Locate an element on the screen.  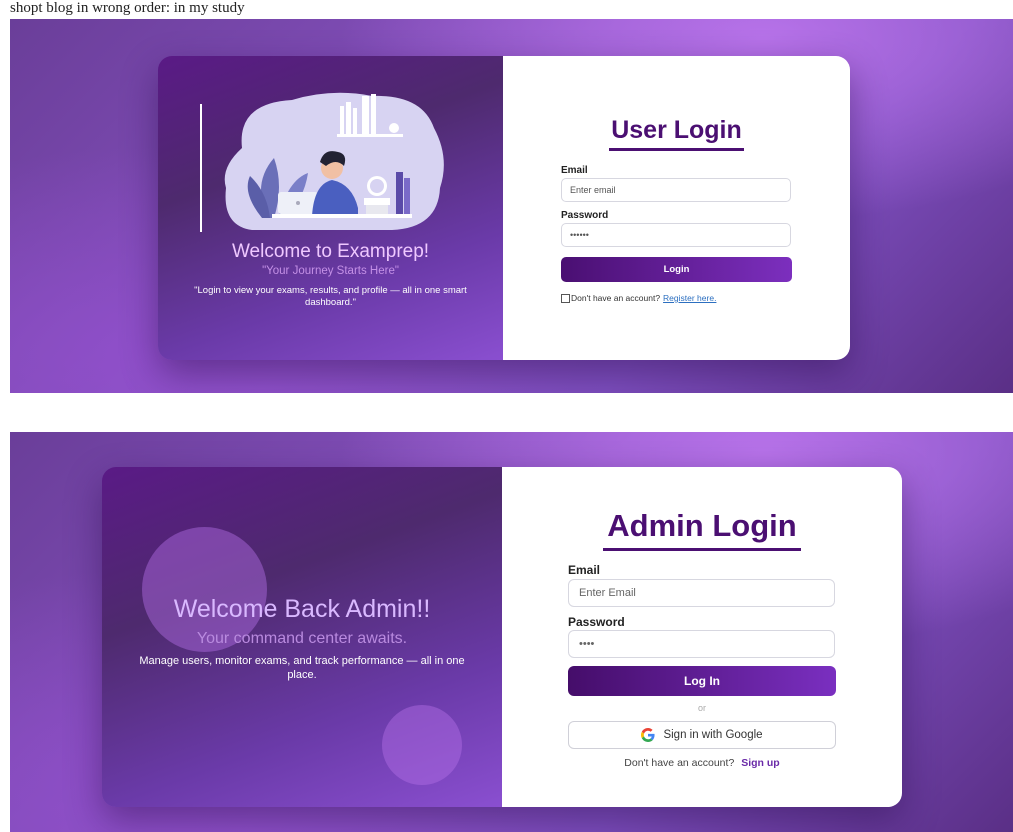
page-title: Admin Login is located at coordinates (702, 529).